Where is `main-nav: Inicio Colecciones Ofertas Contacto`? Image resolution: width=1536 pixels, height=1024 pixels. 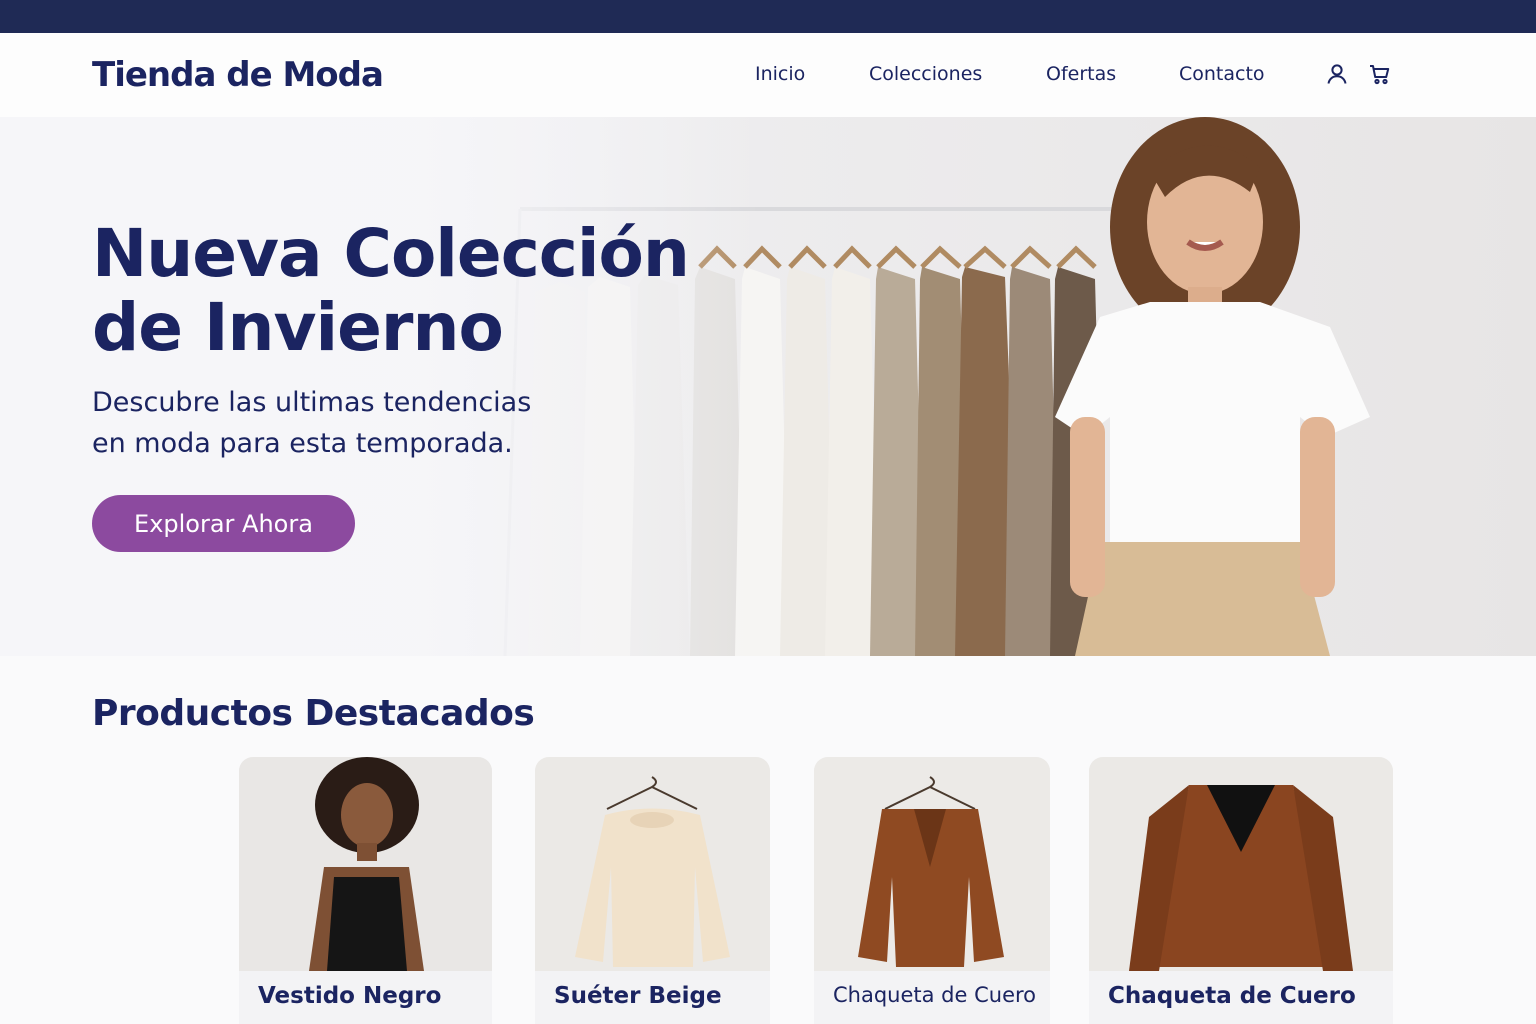 main-nav: Inicio Colecciones Ofertas Contacto is located at coordinates (768, 76).